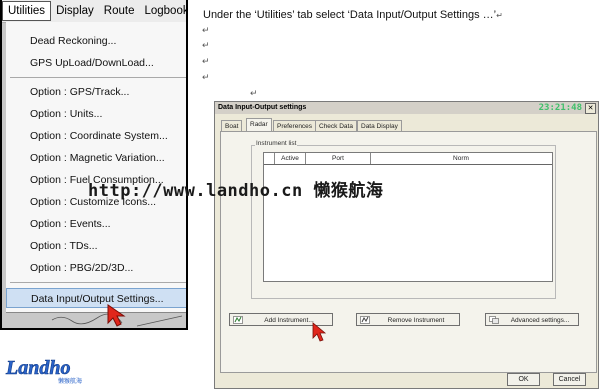 Image resolution: width=599 pixels, height=389 pixels. I want to click on cancel-button: Cancel, so click(569, 379).